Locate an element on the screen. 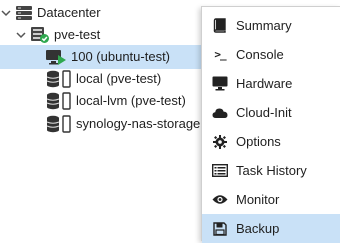 The height and width of the screenshot is (243, 340). tree-item-storage: local-lvm (pve-test) is located at coordinates (105, 101).